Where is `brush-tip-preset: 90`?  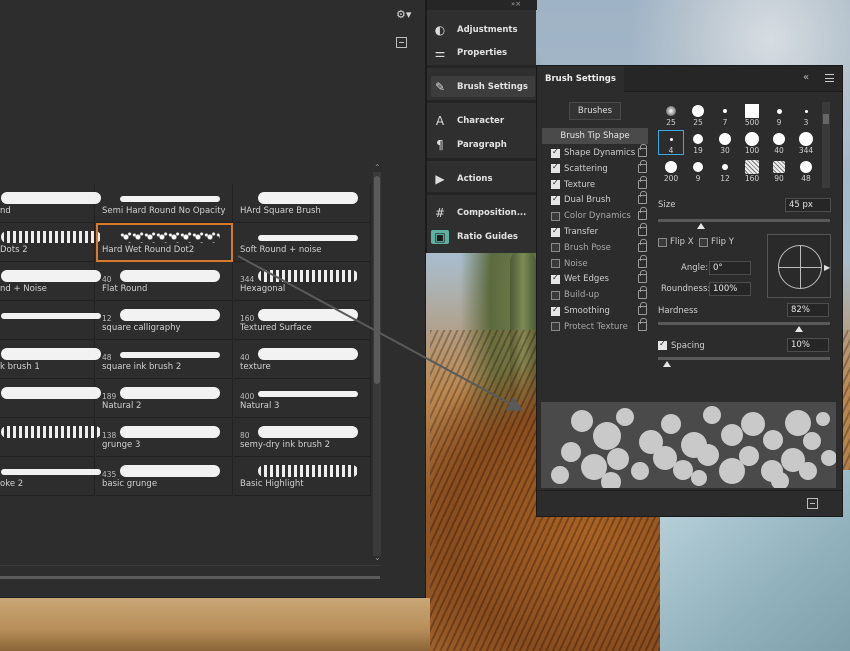
brush-tip-preset: 90 is located at coordinates (779, 170).